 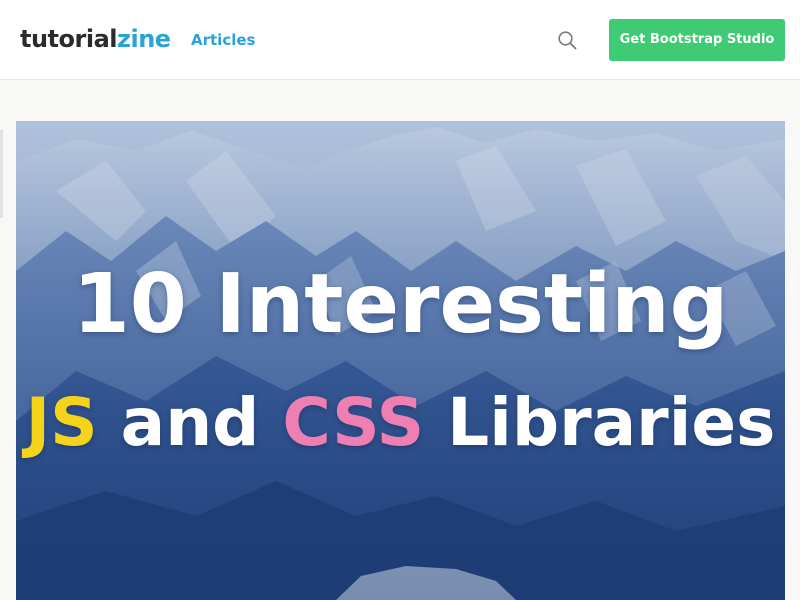 I want to click on hero-word-js: JS, so click(x=61, y=422).